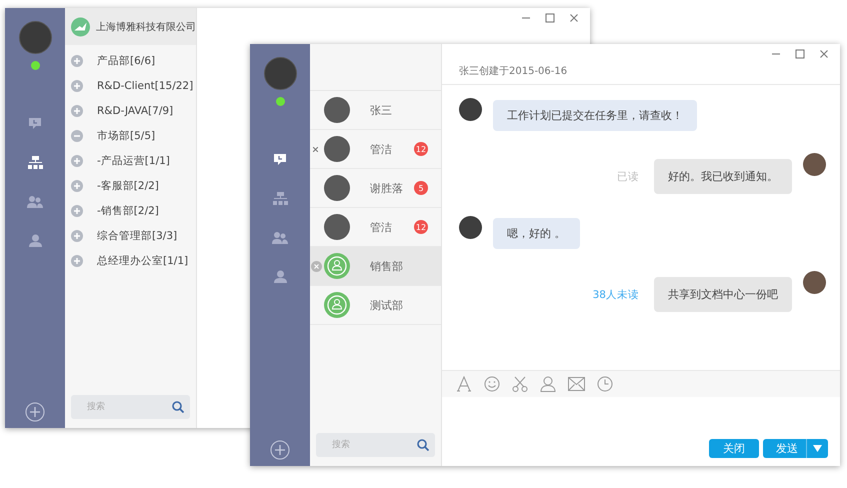 This screenshot has width=847, height=488. What do you see at coordinates (464, 384) in the screenshot?
I see `font-icon` at bounding box center [464, 384].